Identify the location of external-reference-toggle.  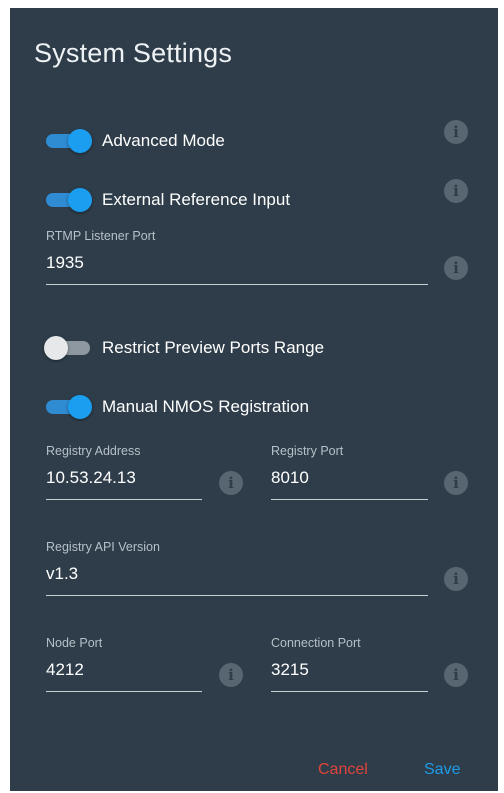
(70, 200).